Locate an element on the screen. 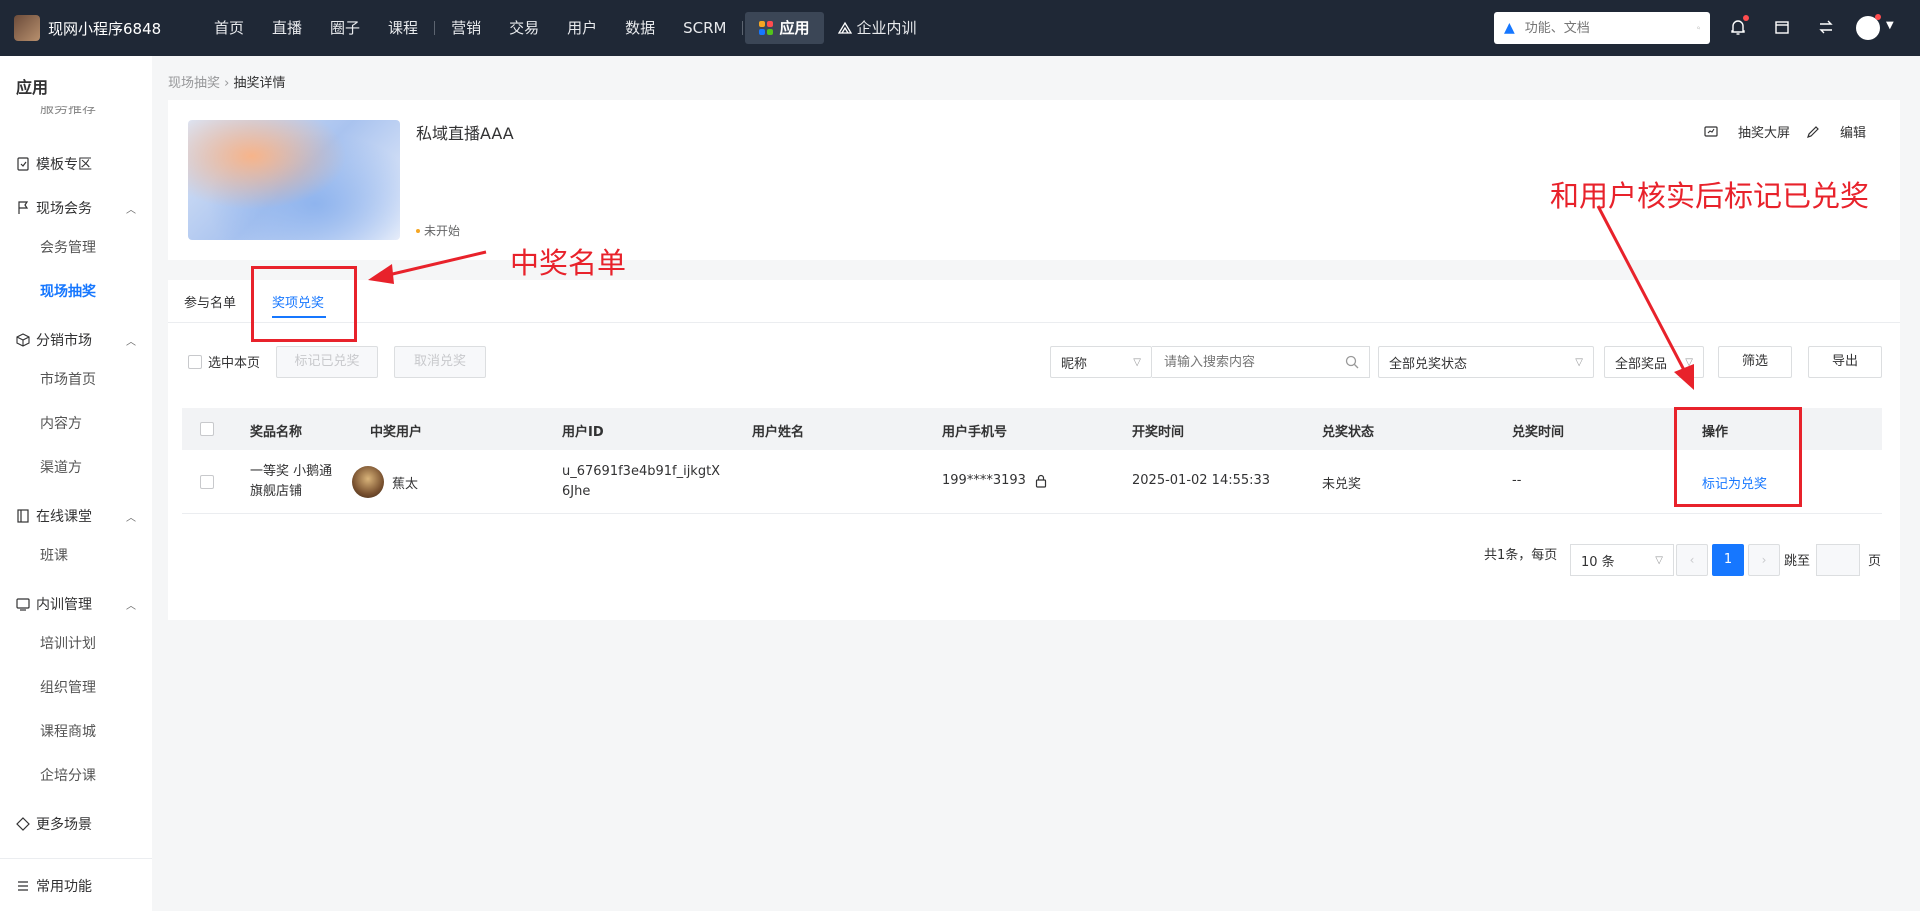 The width and height of the screenshot is (1920, 911). page-size-select: 10 条 ▽ is located at coordinates (1622, 560).